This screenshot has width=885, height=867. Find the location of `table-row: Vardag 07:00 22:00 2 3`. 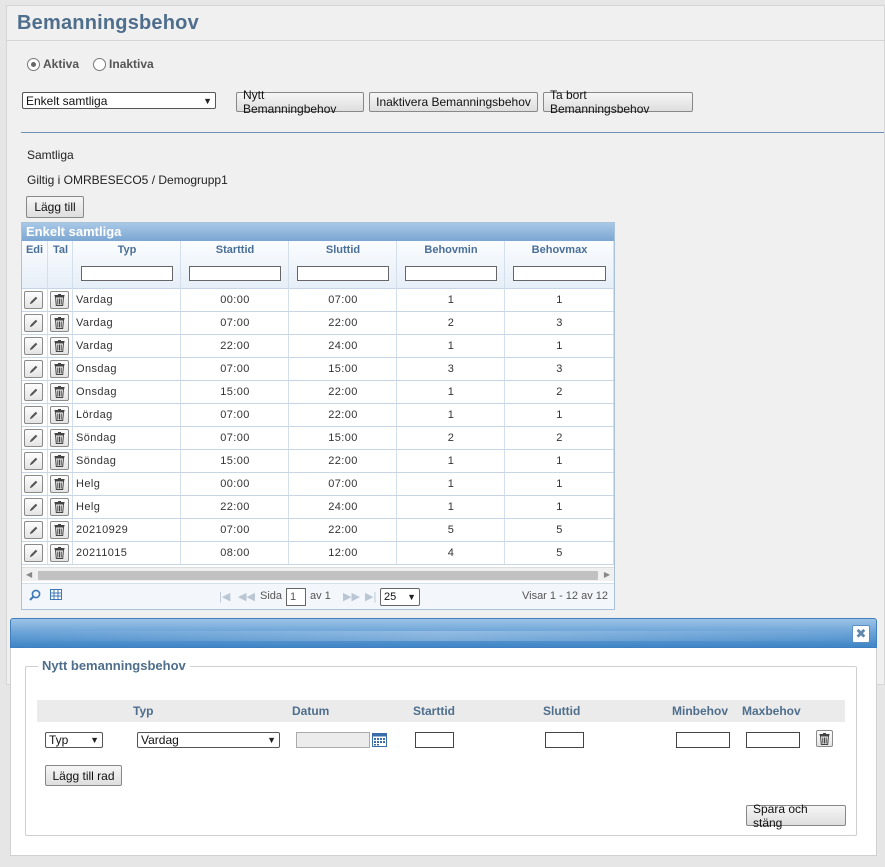

table-row: Vardag 07:00 22:00 2 3 is located at coordinates (318, 323).